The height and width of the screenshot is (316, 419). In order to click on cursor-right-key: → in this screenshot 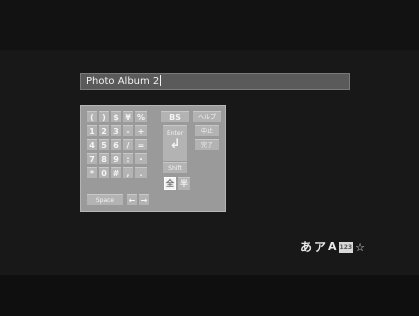, I will do `click(144, 199)`.